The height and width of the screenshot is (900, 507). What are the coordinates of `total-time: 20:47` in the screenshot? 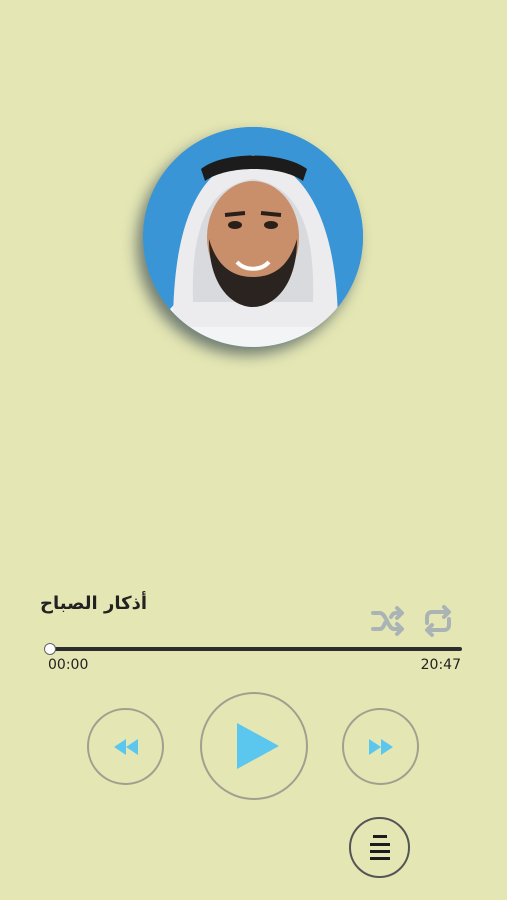 It's located at (440, 665).